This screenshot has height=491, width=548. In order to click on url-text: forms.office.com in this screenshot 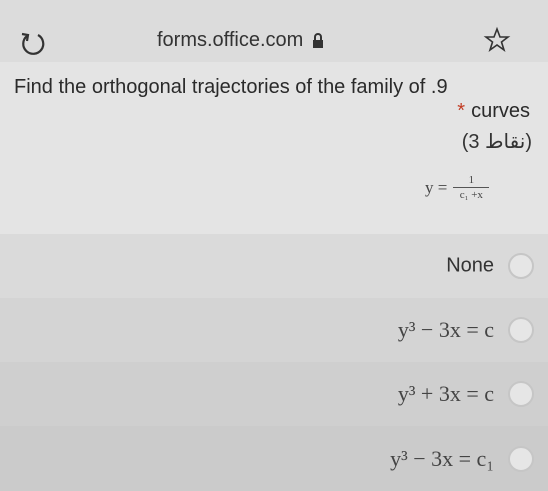, I will do `click(230, 40)`.